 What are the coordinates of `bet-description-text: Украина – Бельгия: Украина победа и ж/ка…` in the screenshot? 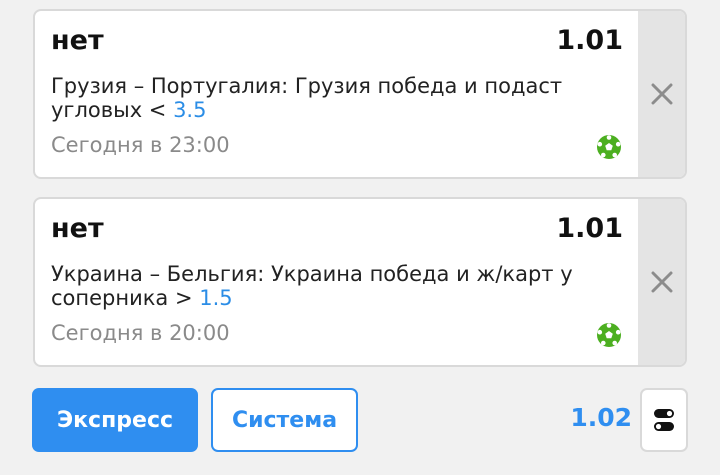 It's located at (312, 286).